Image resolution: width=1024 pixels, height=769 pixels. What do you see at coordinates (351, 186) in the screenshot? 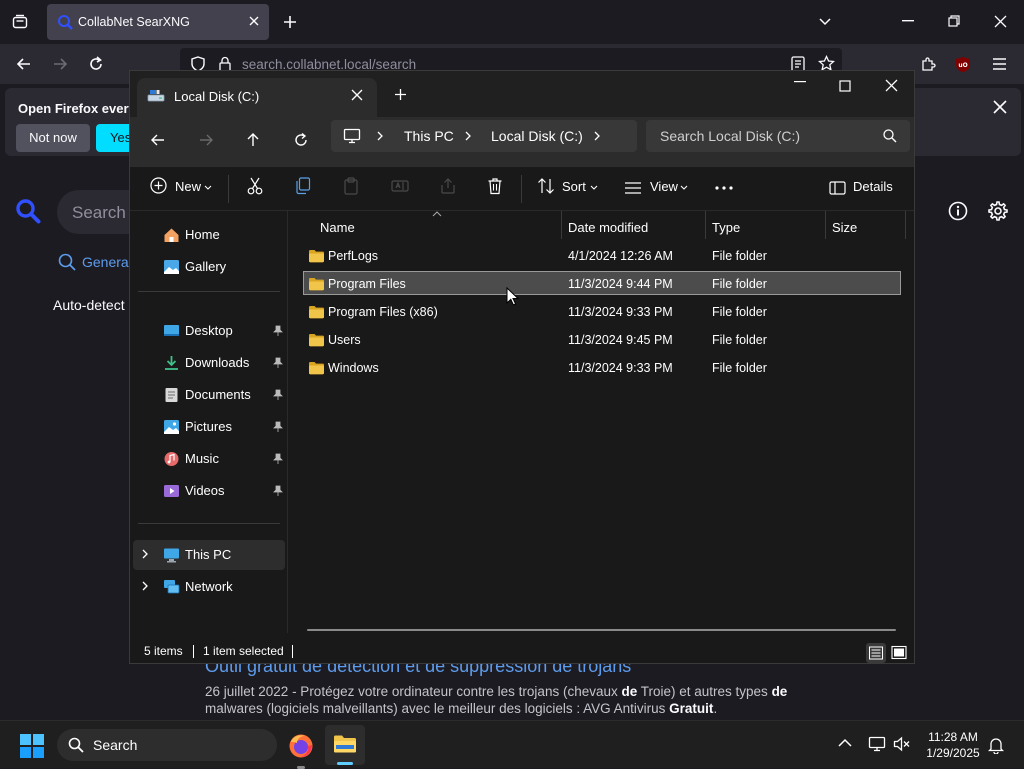
I see `paste-icon` at bounding box center [351, 186].